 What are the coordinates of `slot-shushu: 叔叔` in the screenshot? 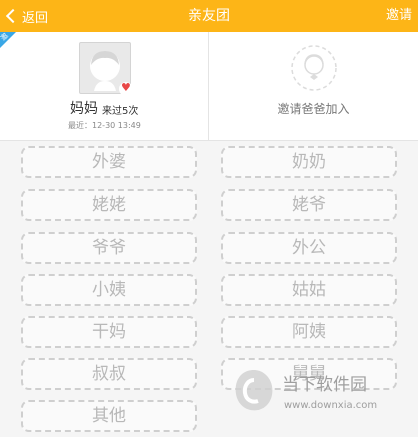 It's located at (109, 374).